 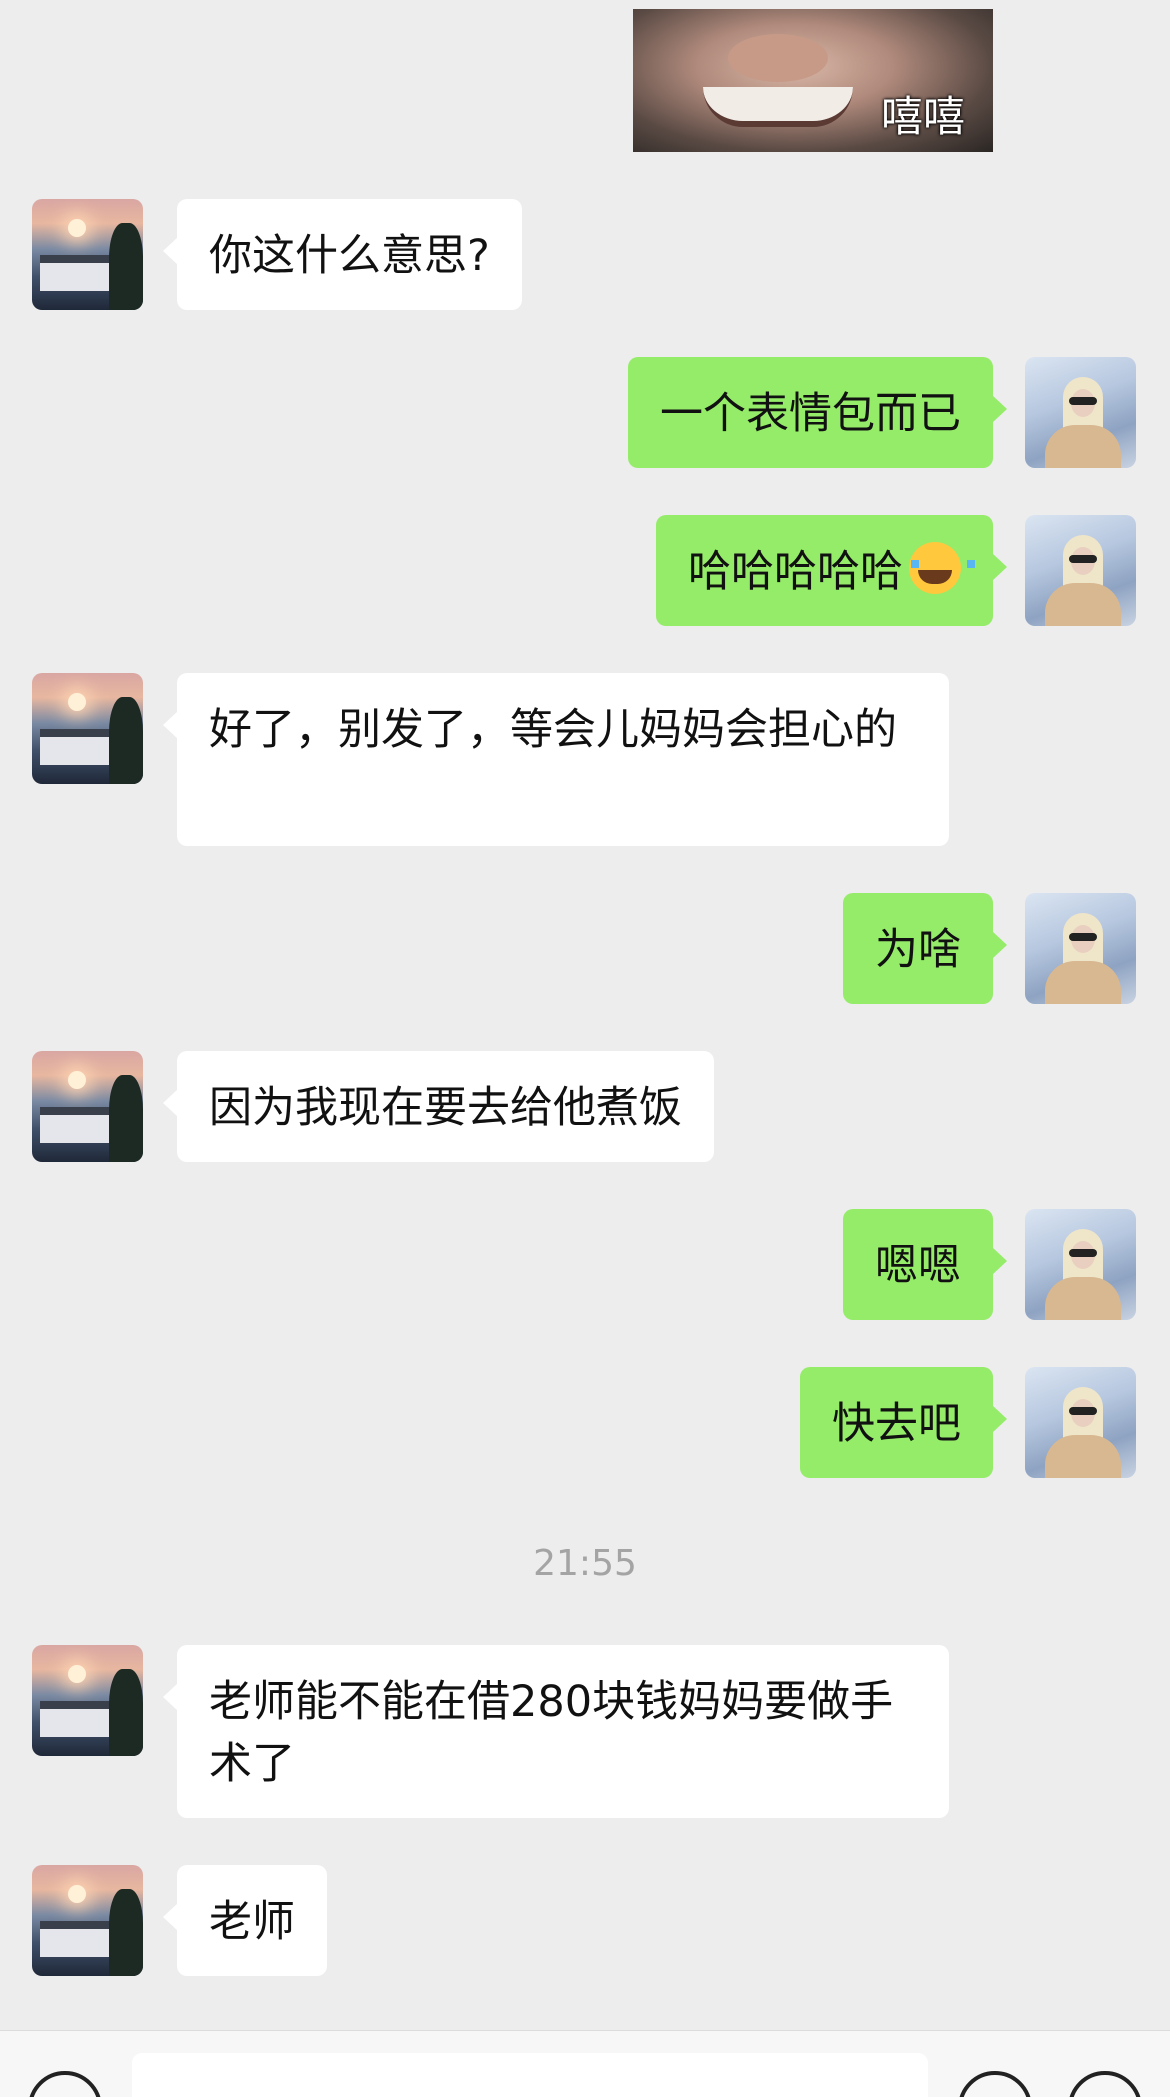 I want to click on message-bubble-incoming: 老师能不能在借280块钱妈妈要做手术了, so click(x=556, y=1731).